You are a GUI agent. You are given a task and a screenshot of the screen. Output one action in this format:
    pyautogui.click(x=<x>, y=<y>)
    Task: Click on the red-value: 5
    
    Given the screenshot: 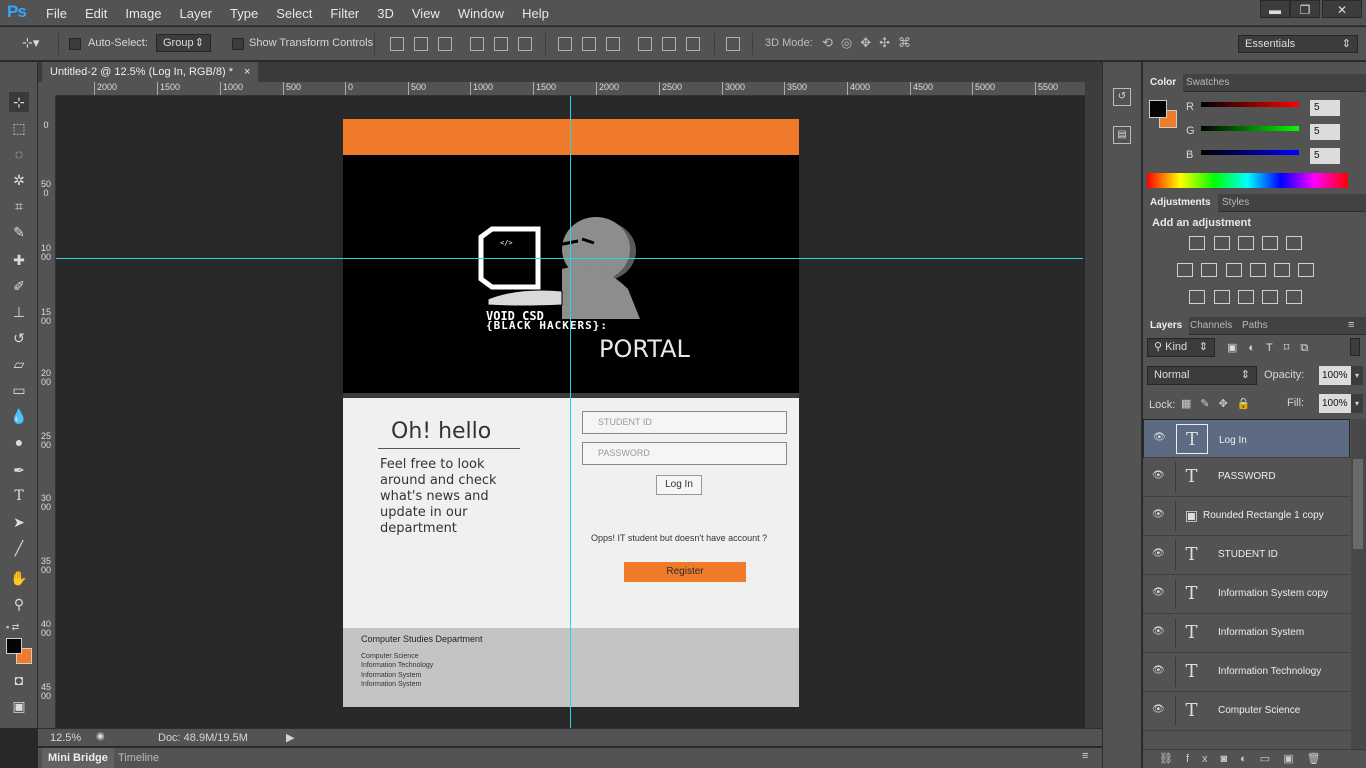 What is the action you would take?
    pyautogui.click(x=1325, y=108)
    